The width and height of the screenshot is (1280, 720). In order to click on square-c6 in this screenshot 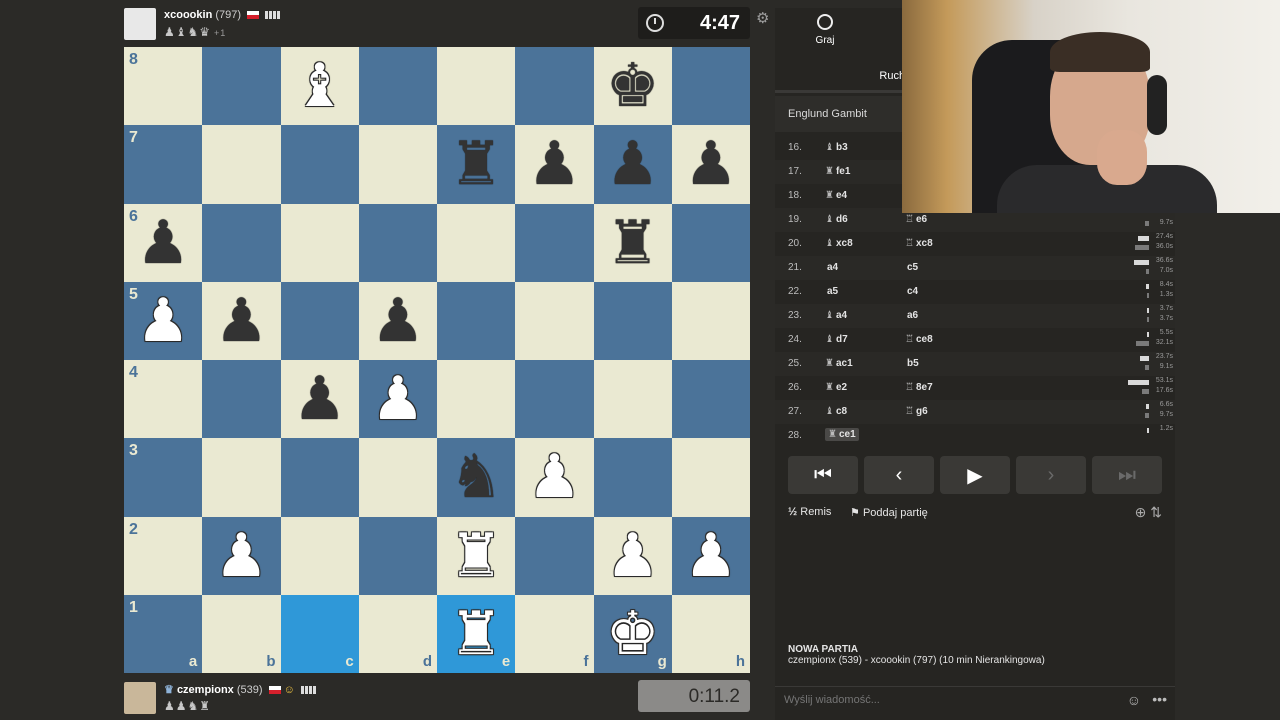, I will do `click(319, 242)`.